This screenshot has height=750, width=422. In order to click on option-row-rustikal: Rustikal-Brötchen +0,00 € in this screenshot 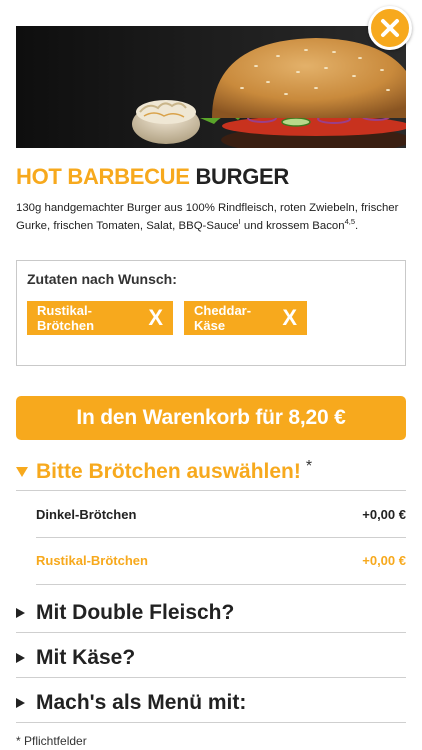, I will do `click(221, 560)`.